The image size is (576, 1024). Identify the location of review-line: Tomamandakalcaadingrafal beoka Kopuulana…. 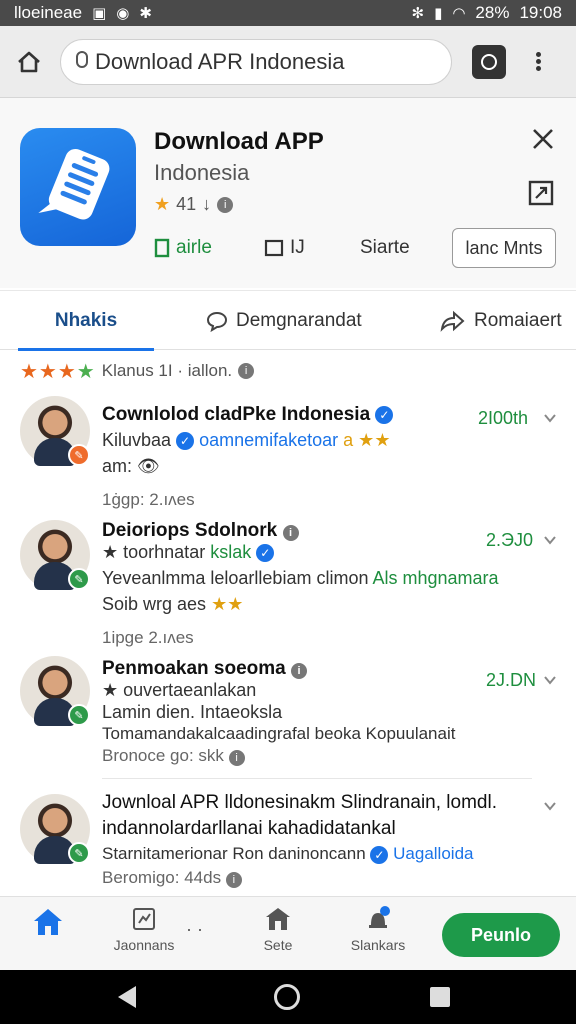
(279, 733).